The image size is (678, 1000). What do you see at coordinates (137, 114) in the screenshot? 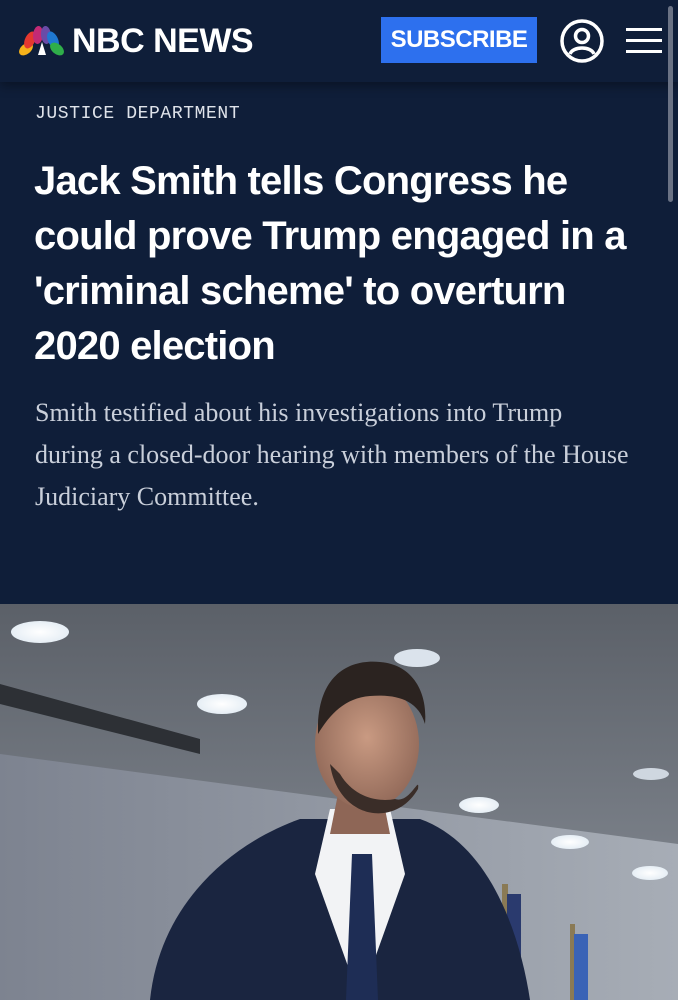
I see `category-label: JUSTICE DEPARTMENT` at bounding box center [137, 114].